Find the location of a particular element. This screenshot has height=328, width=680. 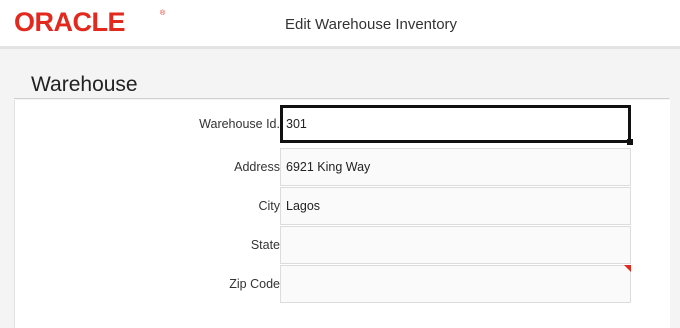

cell-fill-handle is located at coordinates (630, 142).